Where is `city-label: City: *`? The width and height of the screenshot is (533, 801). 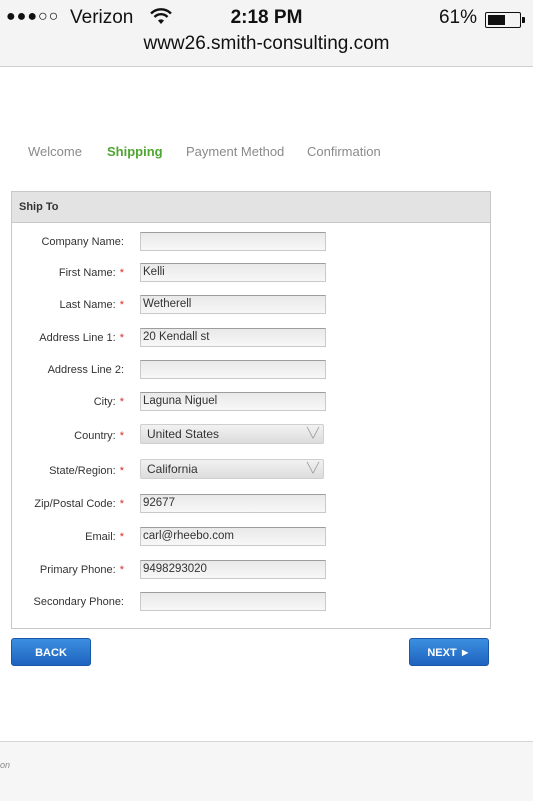
city-label: City: * is located at coordinates (108, 402).